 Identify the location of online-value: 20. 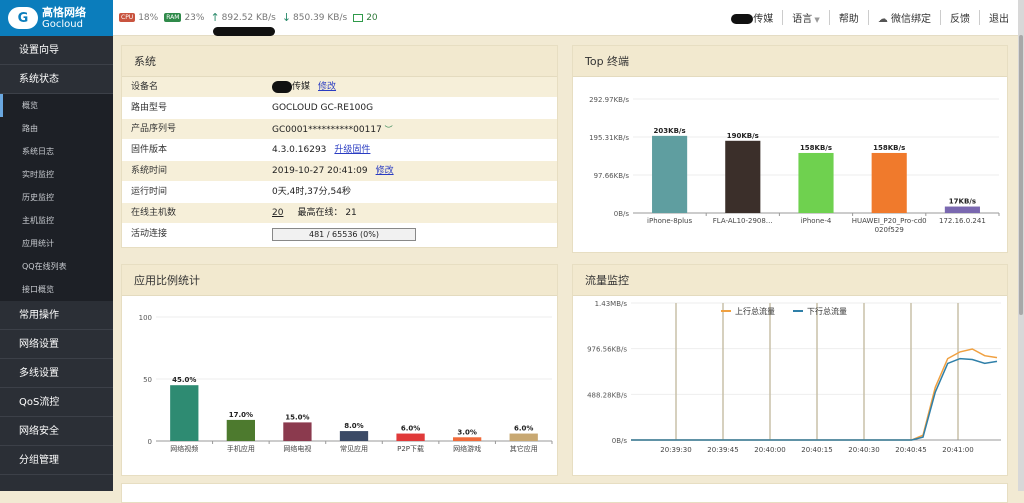
(372, 17).